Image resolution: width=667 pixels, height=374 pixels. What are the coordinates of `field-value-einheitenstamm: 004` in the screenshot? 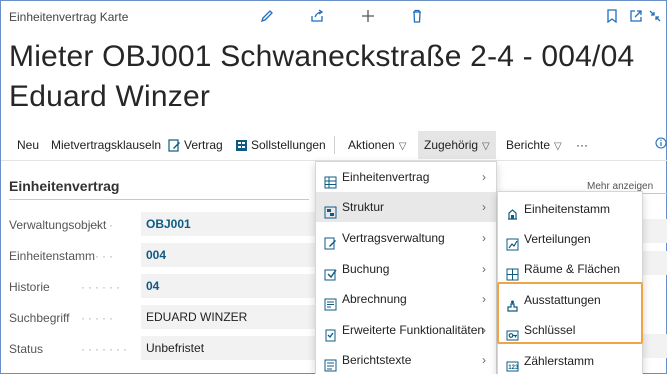 It's located at (228, 255).